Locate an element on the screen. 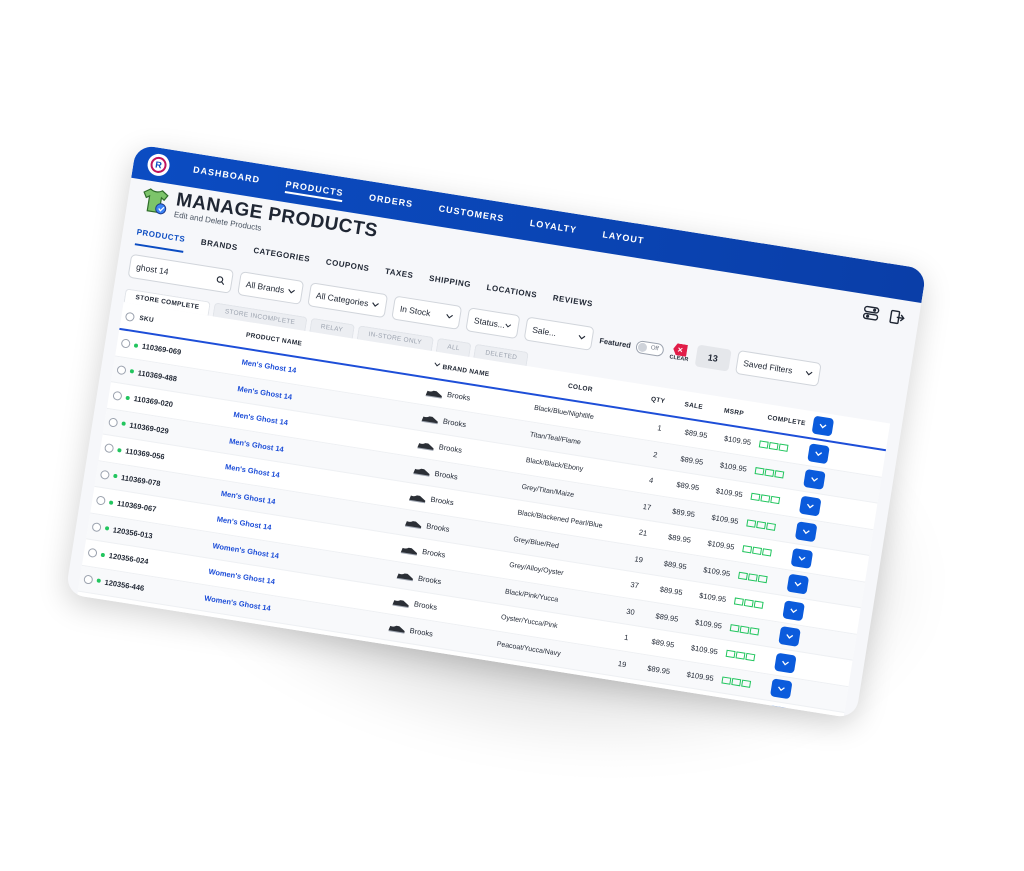 This screenshot has width=1024, height=871. qty-text: 2 is located at coordinates (655, 454).